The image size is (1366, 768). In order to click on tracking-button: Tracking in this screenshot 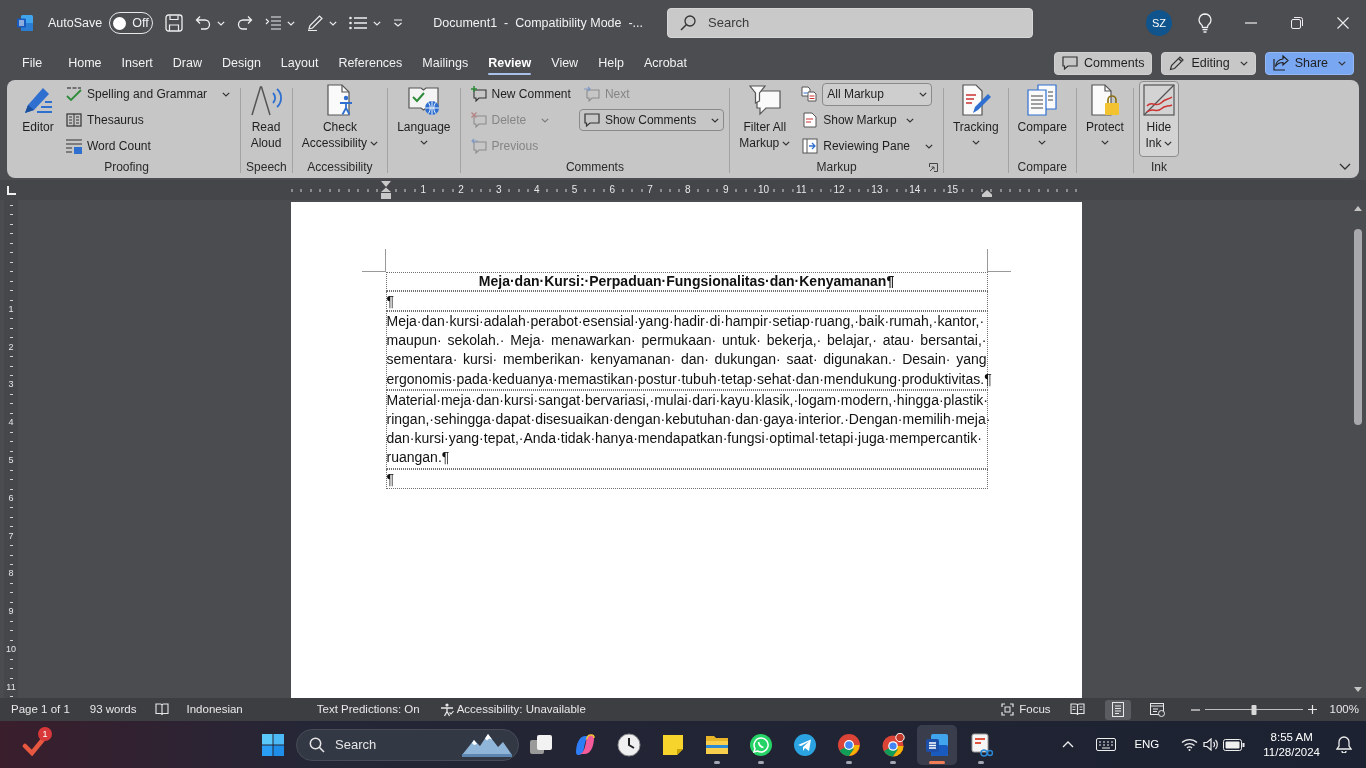, I will do `click(976, 119)`.